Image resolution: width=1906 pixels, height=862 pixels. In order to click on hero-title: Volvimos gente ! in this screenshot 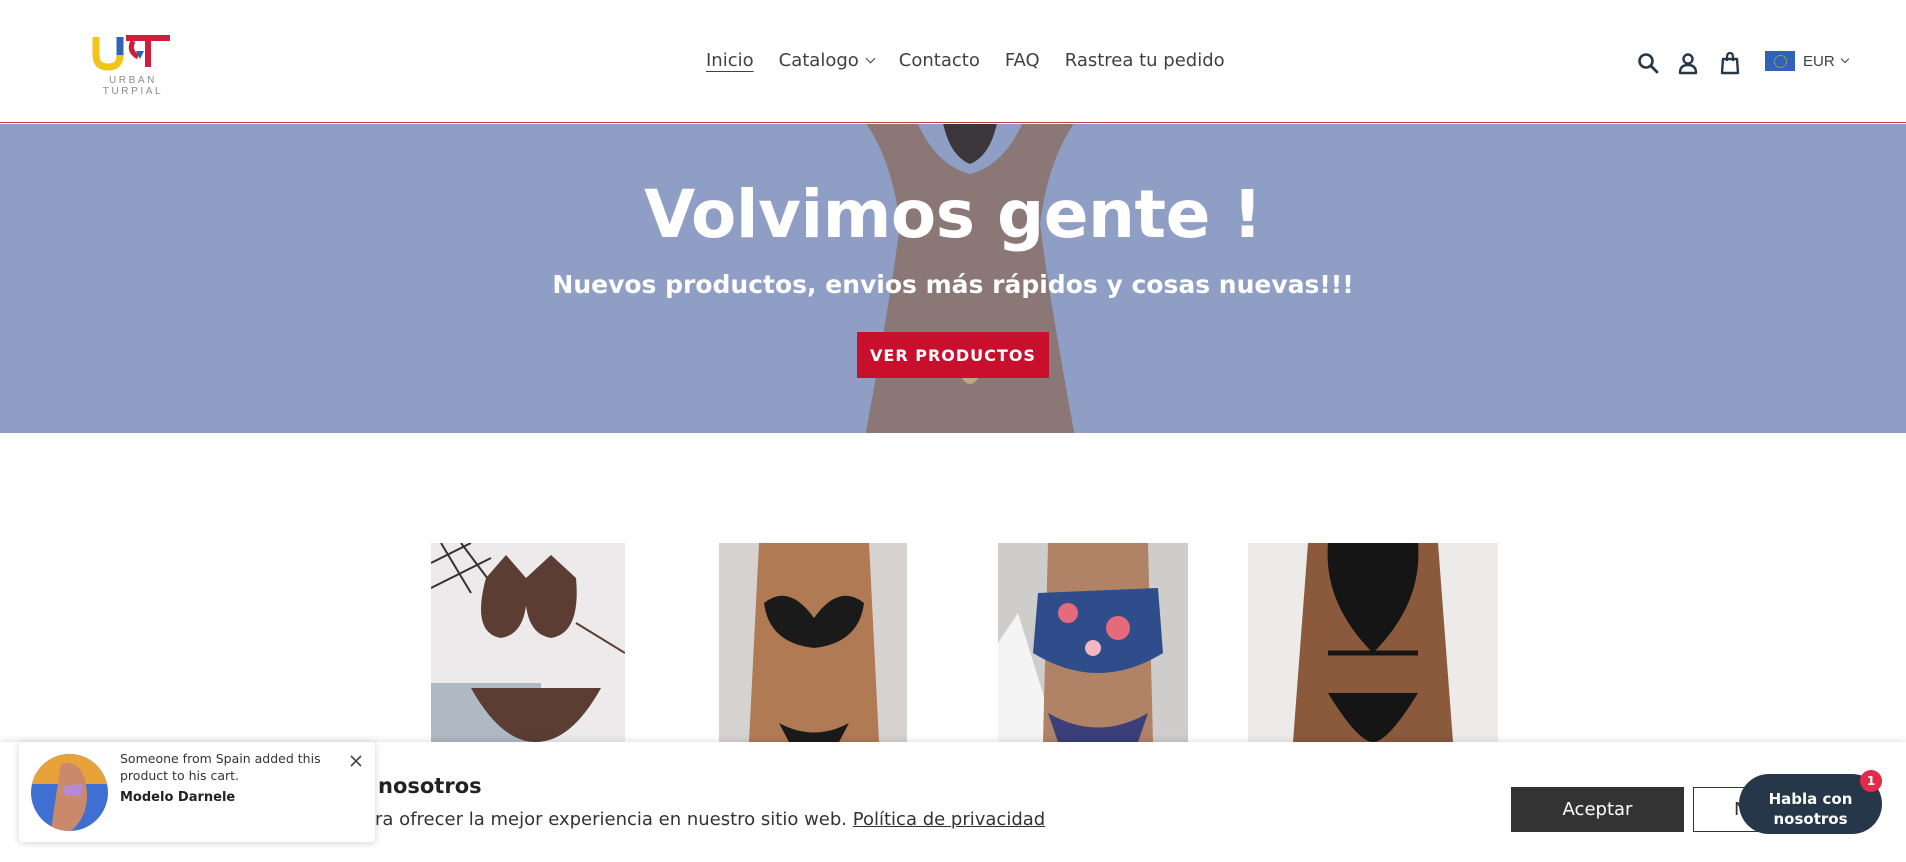, I will do `click(953, 214)`.